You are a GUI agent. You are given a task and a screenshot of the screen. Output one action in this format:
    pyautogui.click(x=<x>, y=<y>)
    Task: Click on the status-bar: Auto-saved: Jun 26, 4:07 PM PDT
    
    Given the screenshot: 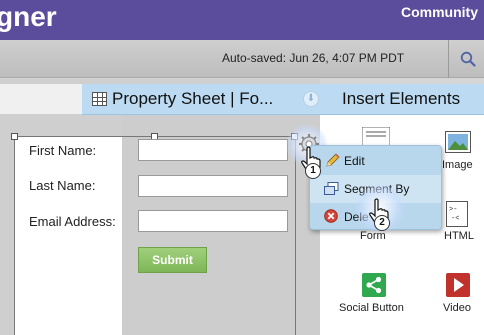 What is the action you would take?
    pyautogui.click(x=242, y=59)
    